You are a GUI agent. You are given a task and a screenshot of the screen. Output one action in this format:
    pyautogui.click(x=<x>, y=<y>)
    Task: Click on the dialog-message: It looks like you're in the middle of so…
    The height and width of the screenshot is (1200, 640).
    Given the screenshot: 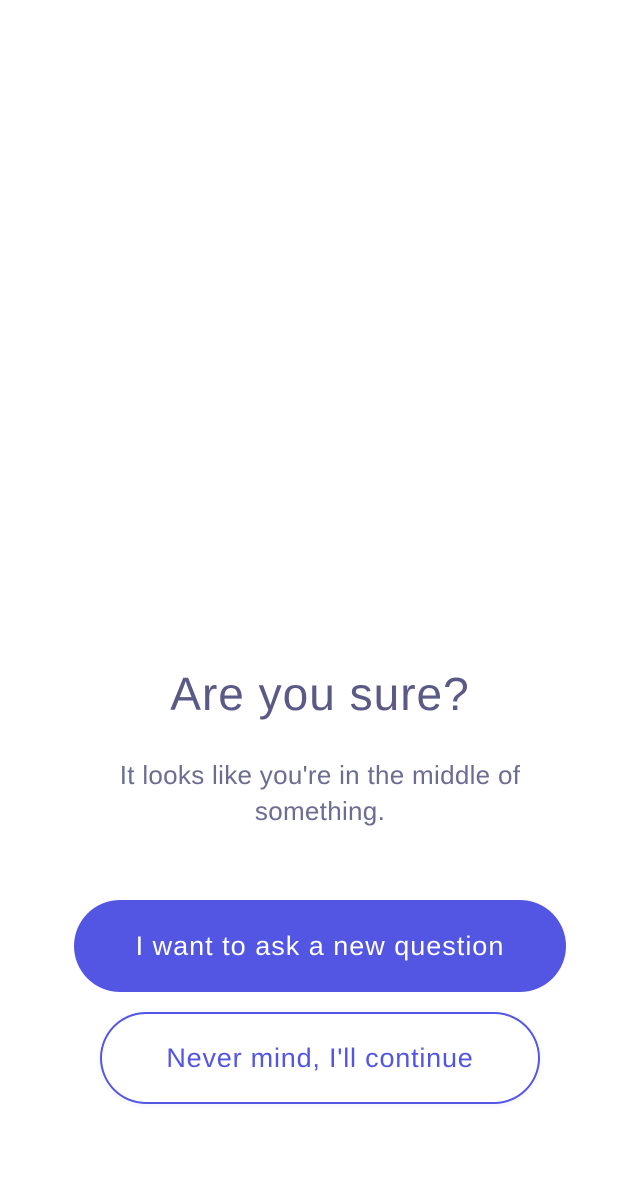 What is the action you would take?
    pyautogui.click(x=320, y=793)
    